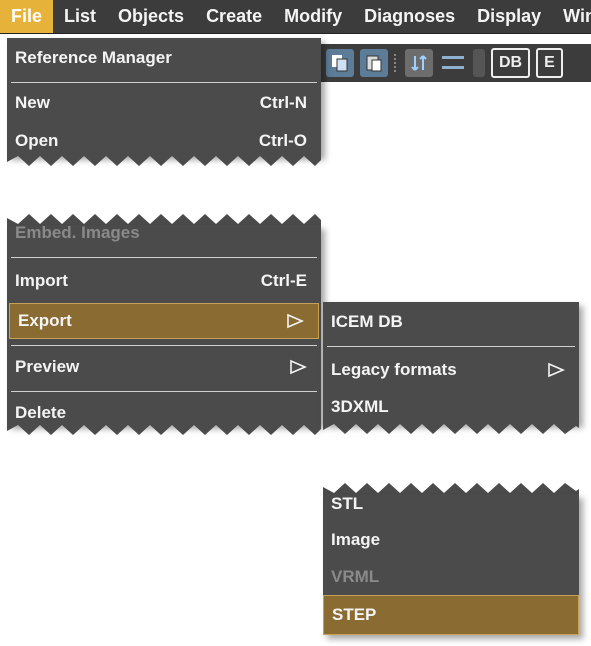 This screenshot has height=646, width=591. I want to click on step-label: STEP, so click(354, 614).